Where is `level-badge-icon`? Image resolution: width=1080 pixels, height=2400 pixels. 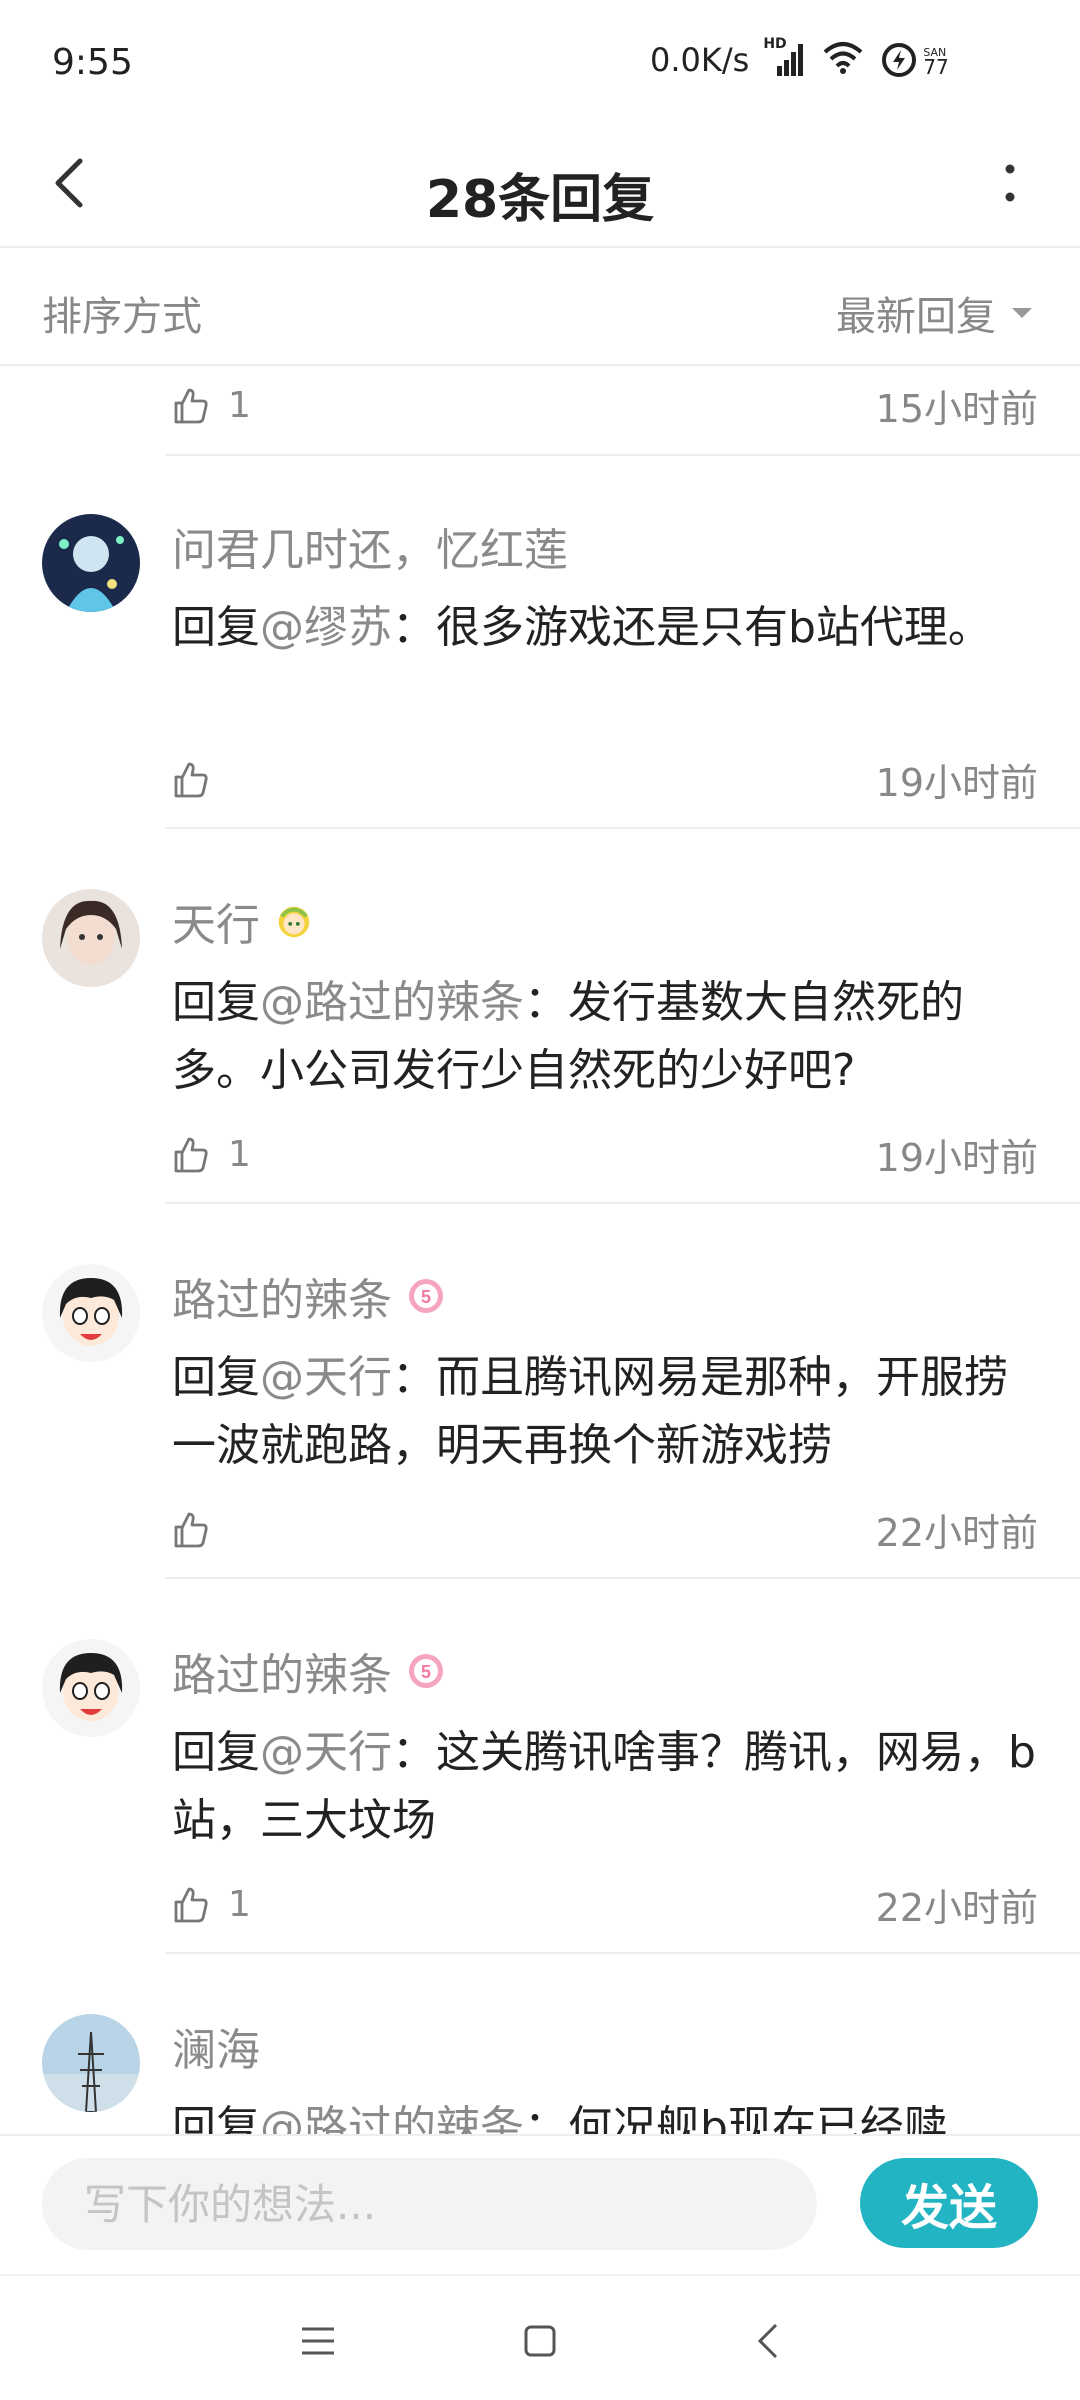
level-badge-icon is located at coordinates (294, 921).